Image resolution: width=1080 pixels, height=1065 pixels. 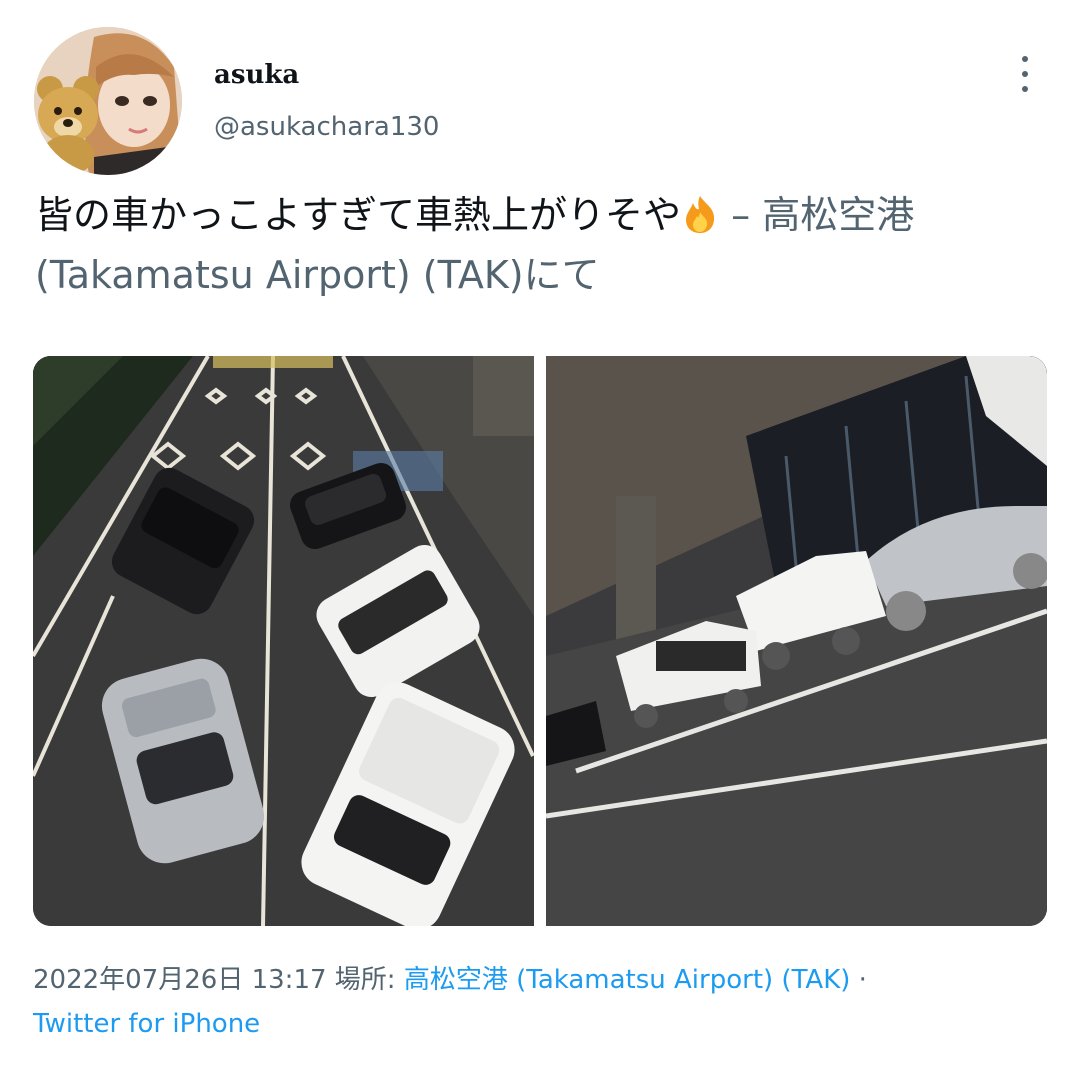 I want to click on tweet-timestamp: 2022年07月26日 13:17, so click(x=180, y=980).